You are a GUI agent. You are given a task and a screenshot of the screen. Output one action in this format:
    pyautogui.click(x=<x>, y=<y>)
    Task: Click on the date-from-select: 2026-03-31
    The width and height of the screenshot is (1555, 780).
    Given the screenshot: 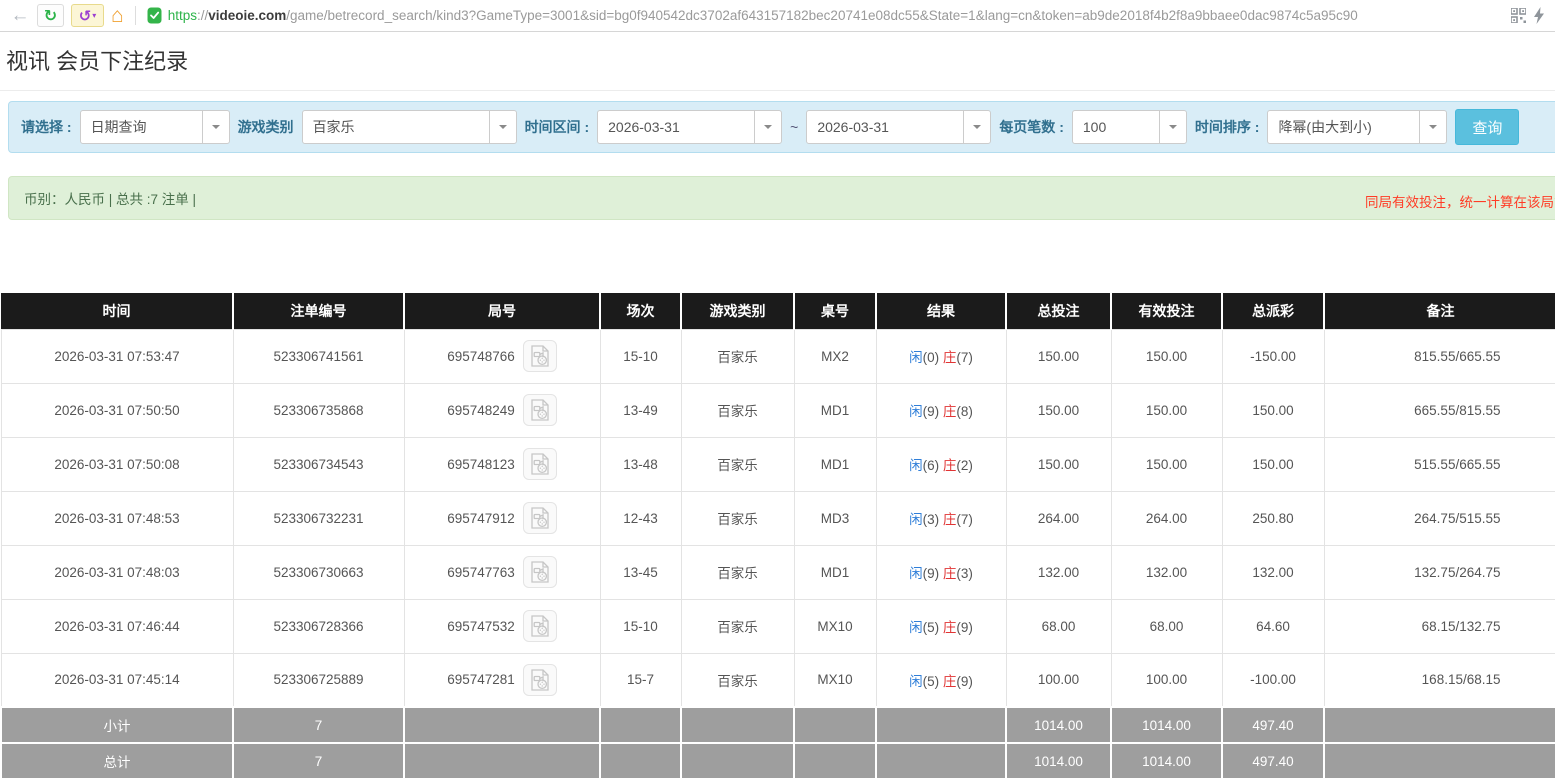 What is the action you would take?
    pyautogui.click(x=690, y=127)
    